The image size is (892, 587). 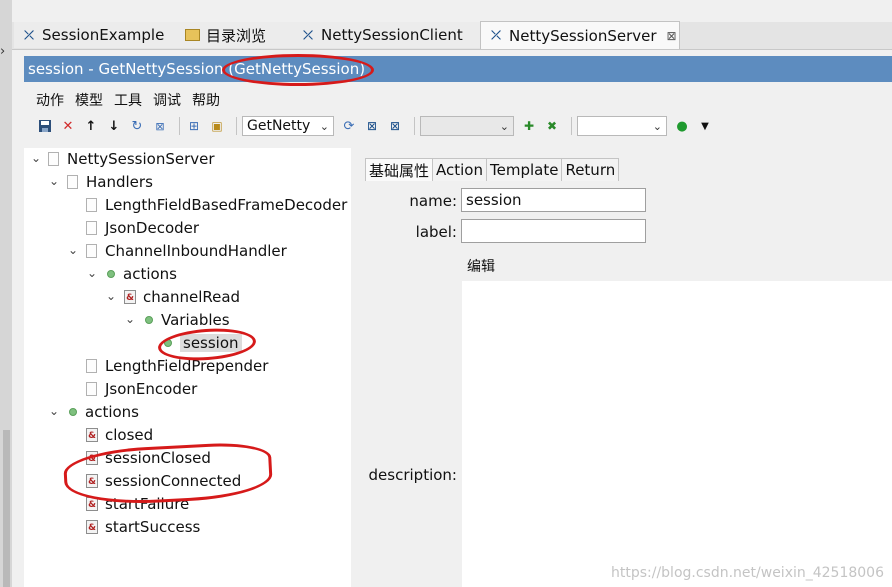 I want to click on netty-x-alt-icon: ⊠, so click(x=395, y=126).